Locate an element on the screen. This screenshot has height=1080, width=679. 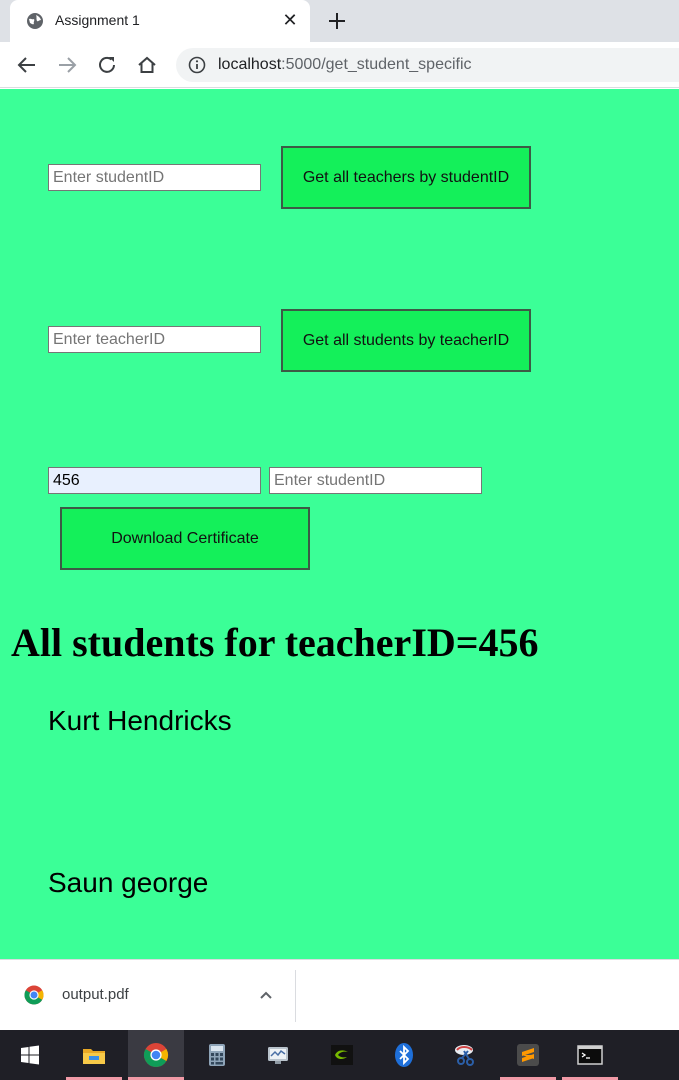
download-file-name: output.pdf is located at coordinates (95, 994).